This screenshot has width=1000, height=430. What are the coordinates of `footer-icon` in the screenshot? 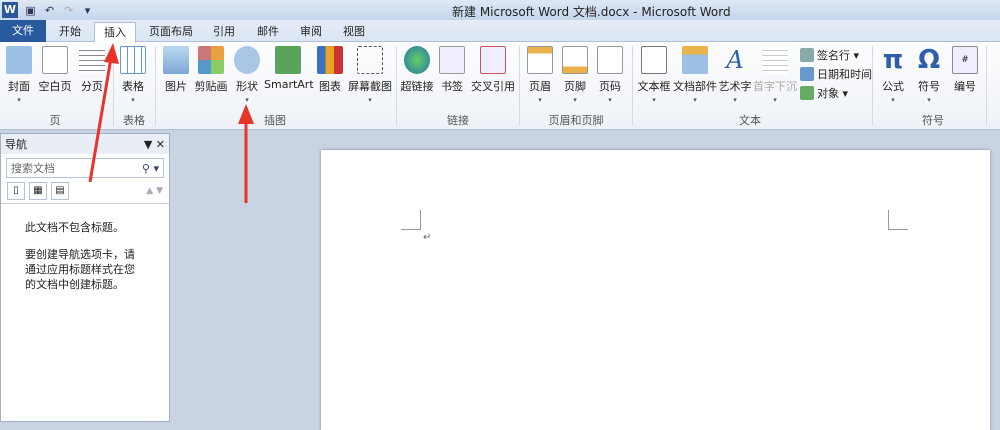 It's located at (575, 60).